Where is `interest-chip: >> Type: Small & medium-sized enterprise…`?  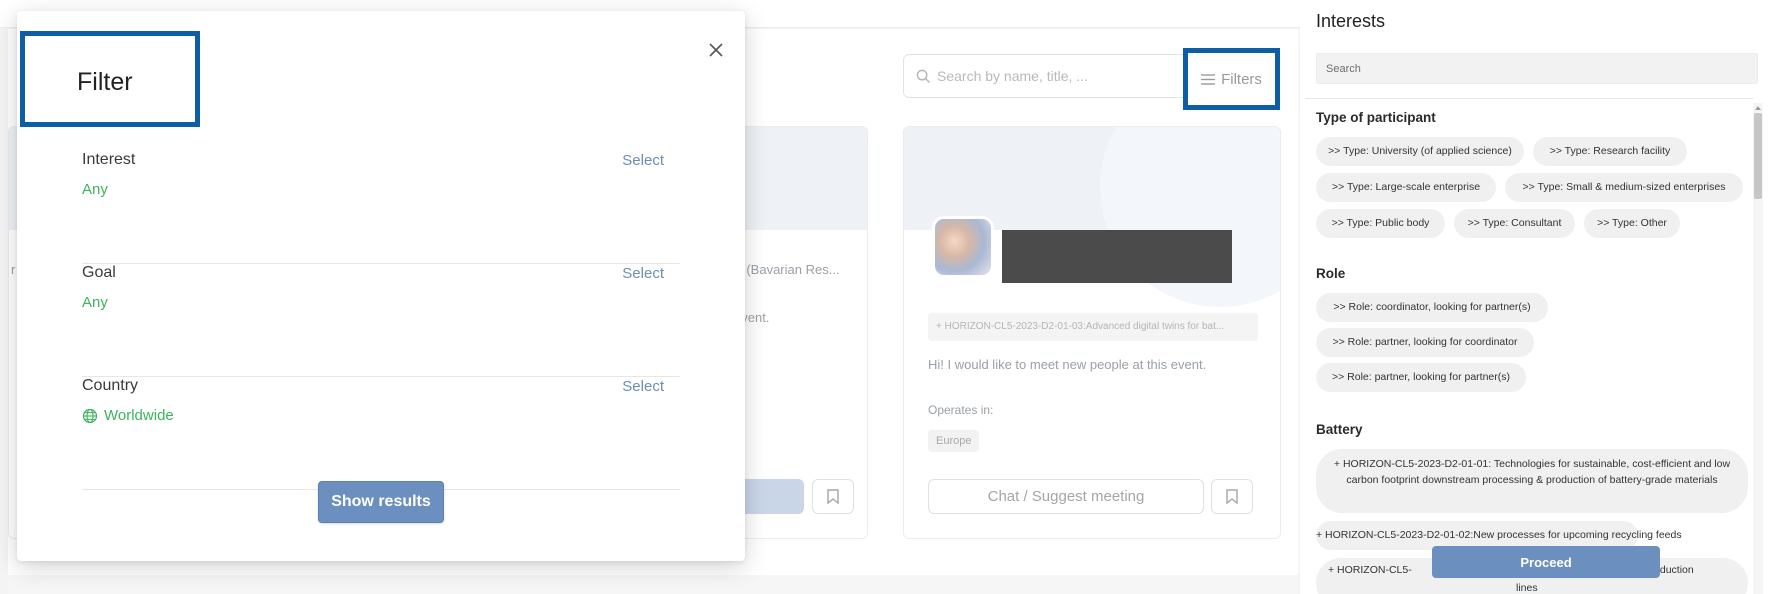
interest-chip: >> Type: Small & medium-sized enterprise… is located at coordinates (1624, 187).